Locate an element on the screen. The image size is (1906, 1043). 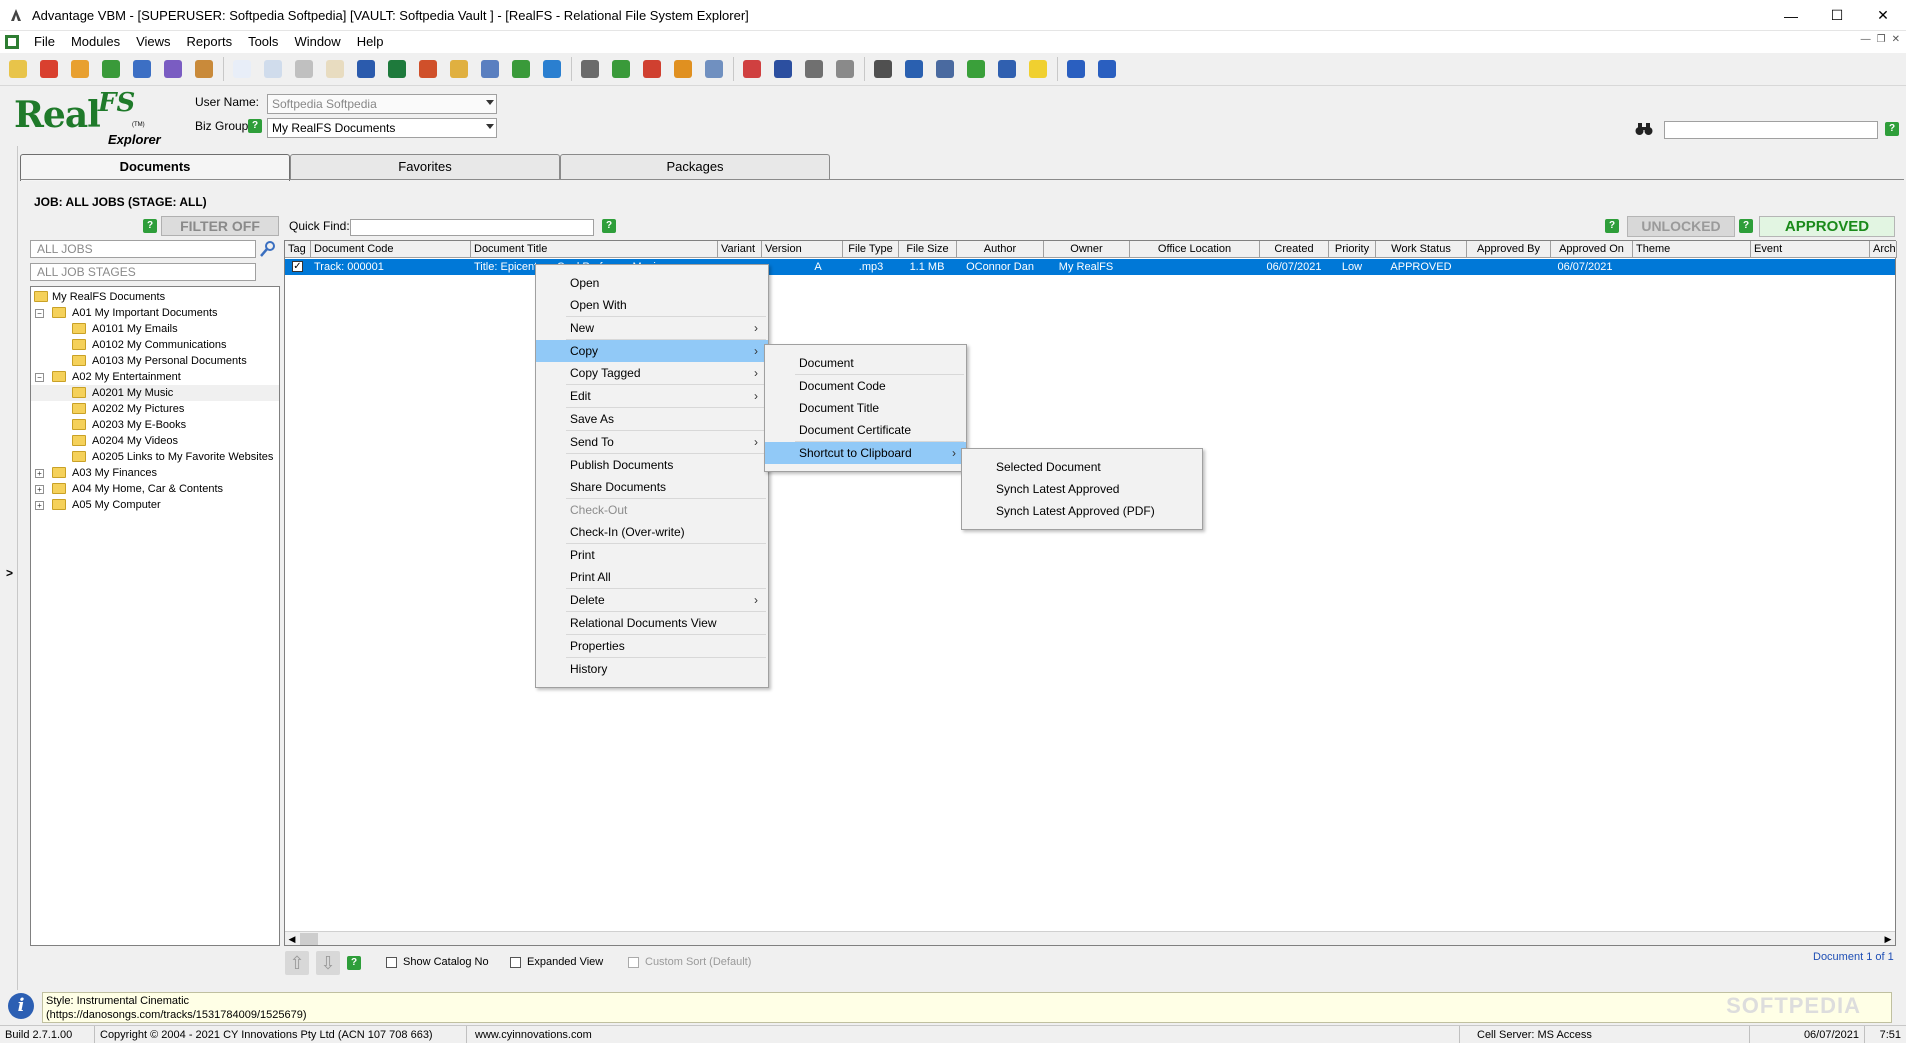
tag-checkbox: ✓ is located at coordinates (297, 266).